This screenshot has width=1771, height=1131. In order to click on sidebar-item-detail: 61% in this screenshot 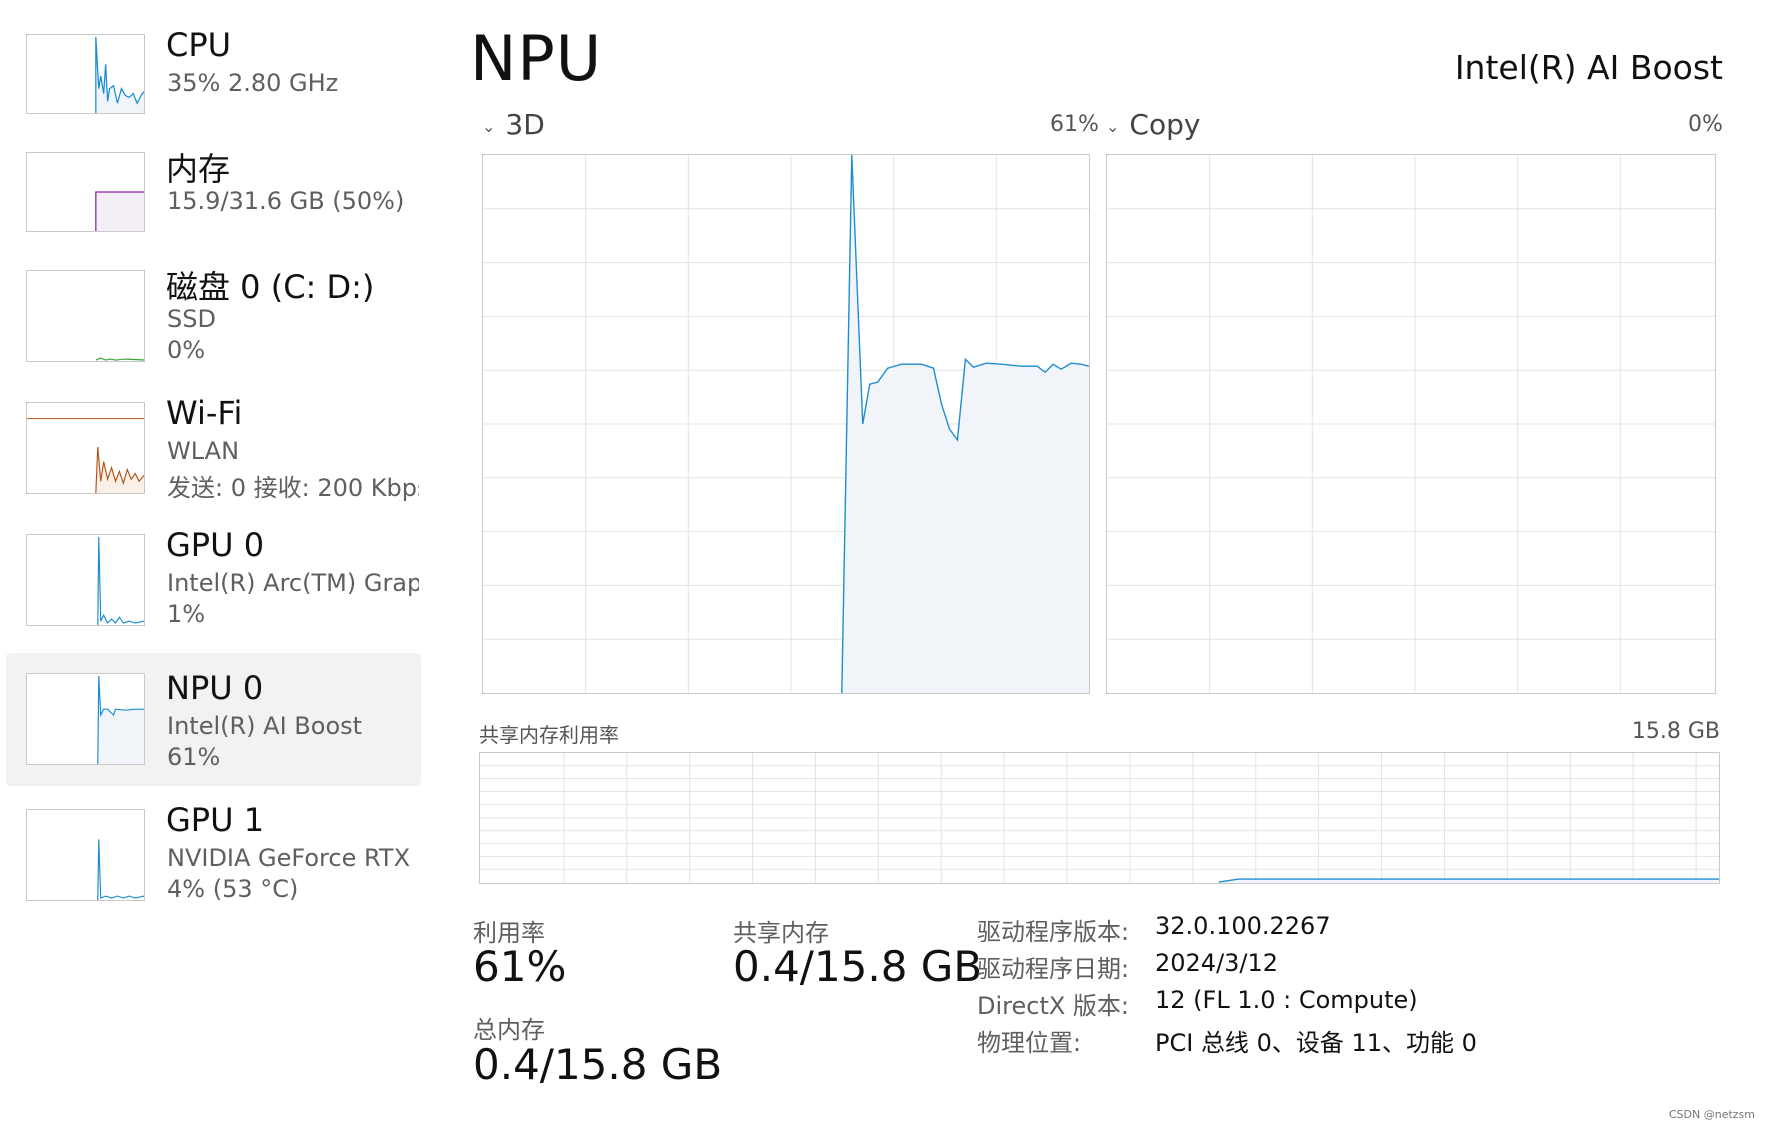, I will do `click(194, 757)`.